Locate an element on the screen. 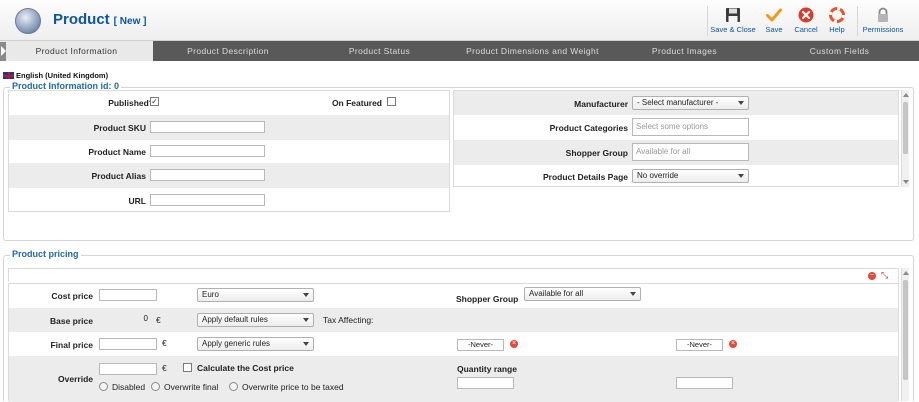 The image size is (919, 402). radio-disabled-label: Disabled is located at coordinates (129, 387).